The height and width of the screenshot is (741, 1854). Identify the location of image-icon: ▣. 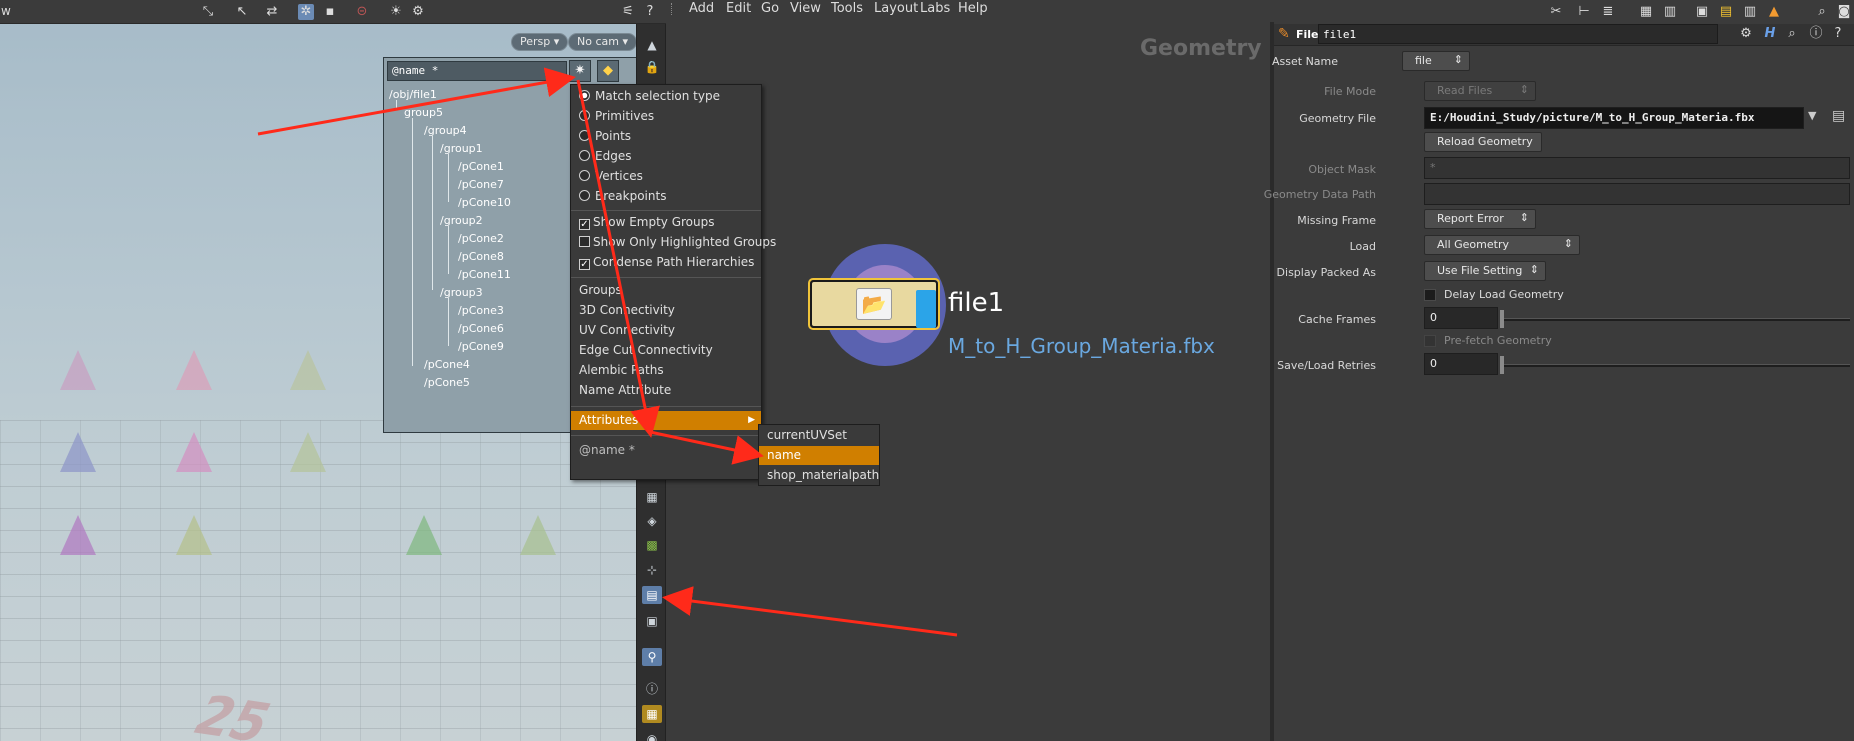
(652, 621).